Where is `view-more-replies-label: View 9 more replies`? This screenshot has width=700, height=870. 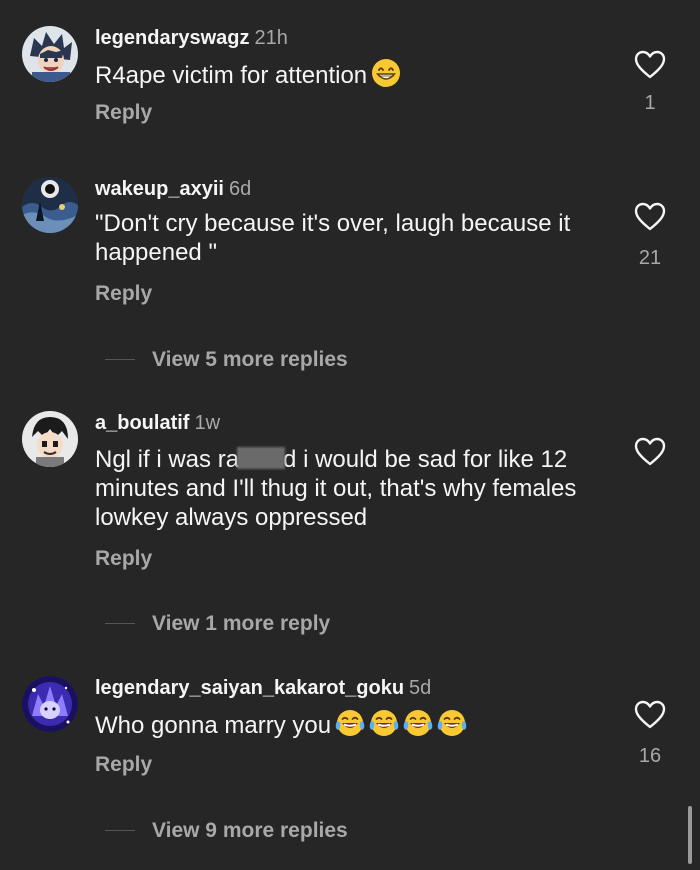 view-more-replies-label: View 9 more replies is located at coordinates (250, 830).